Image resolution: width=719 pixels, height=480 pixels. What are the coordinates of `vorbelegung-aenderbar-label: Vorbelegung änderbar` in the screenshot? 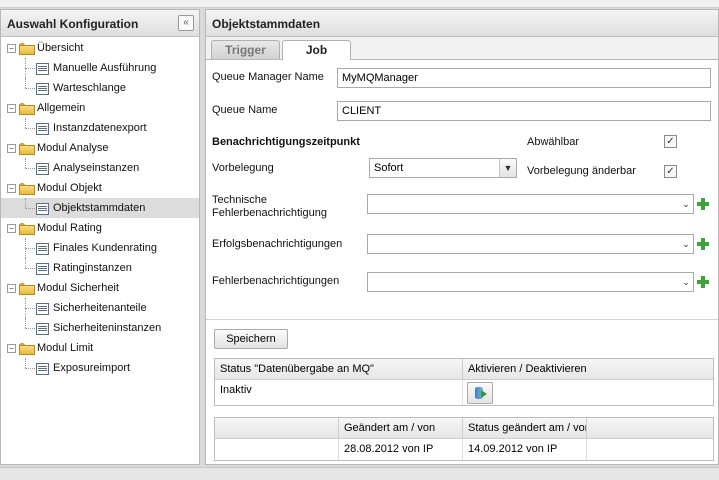 It's located at (581, 171).